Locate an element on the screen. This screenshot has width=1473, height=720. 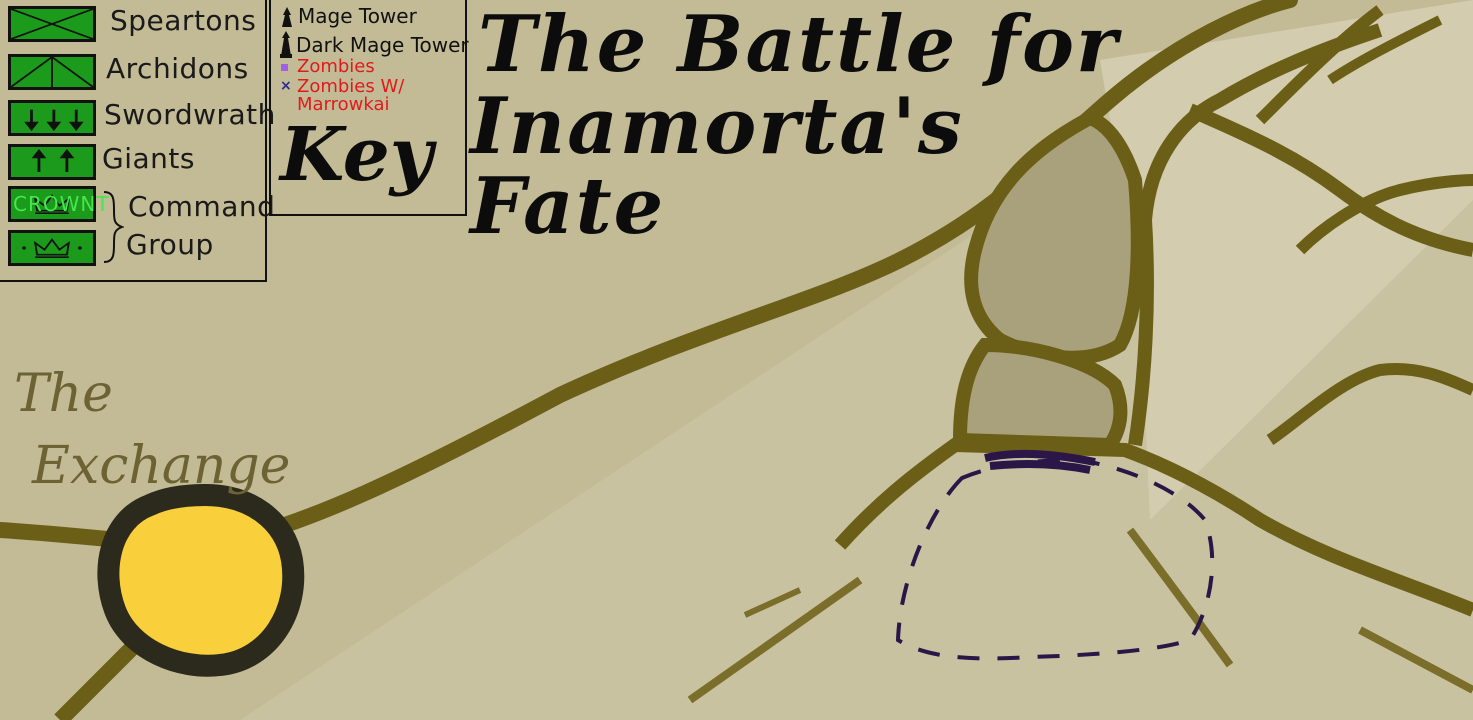
exchange-marker is located at coordinates (201, 580).